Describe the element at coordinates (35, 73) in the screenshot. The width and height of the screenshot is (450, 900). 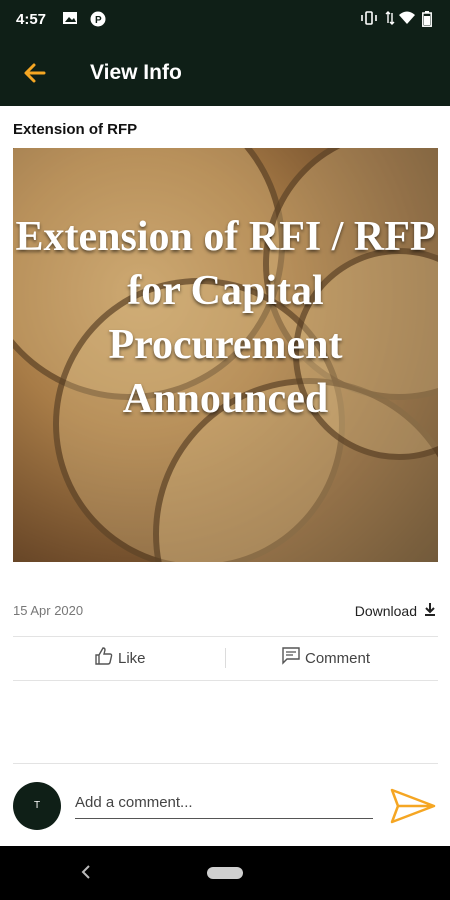
I see `arrow-left-icon` at that location.